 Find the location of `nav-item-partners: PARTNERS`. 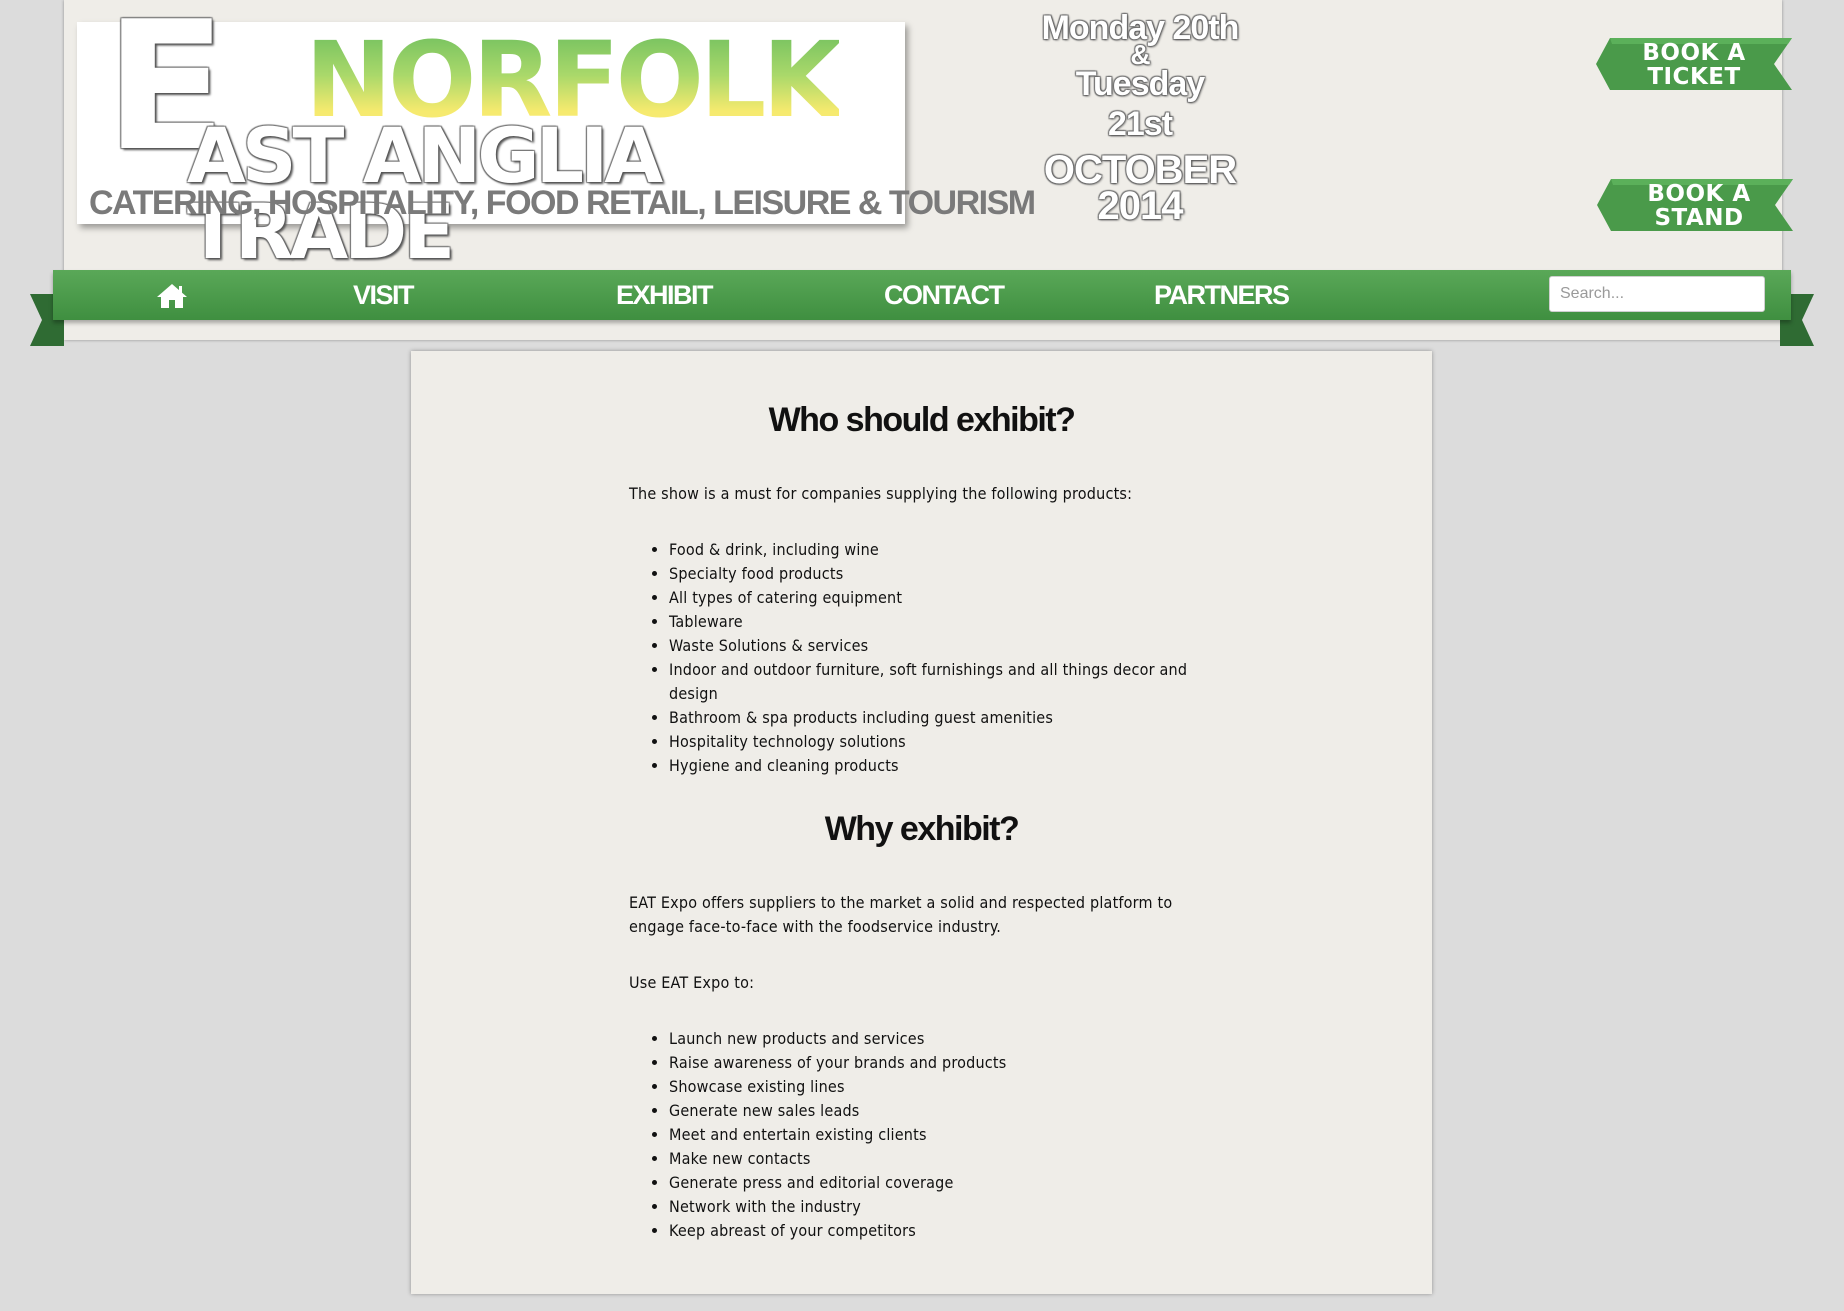

nav-item-partners: PARTNERS is located at coordinates (1222, 295).